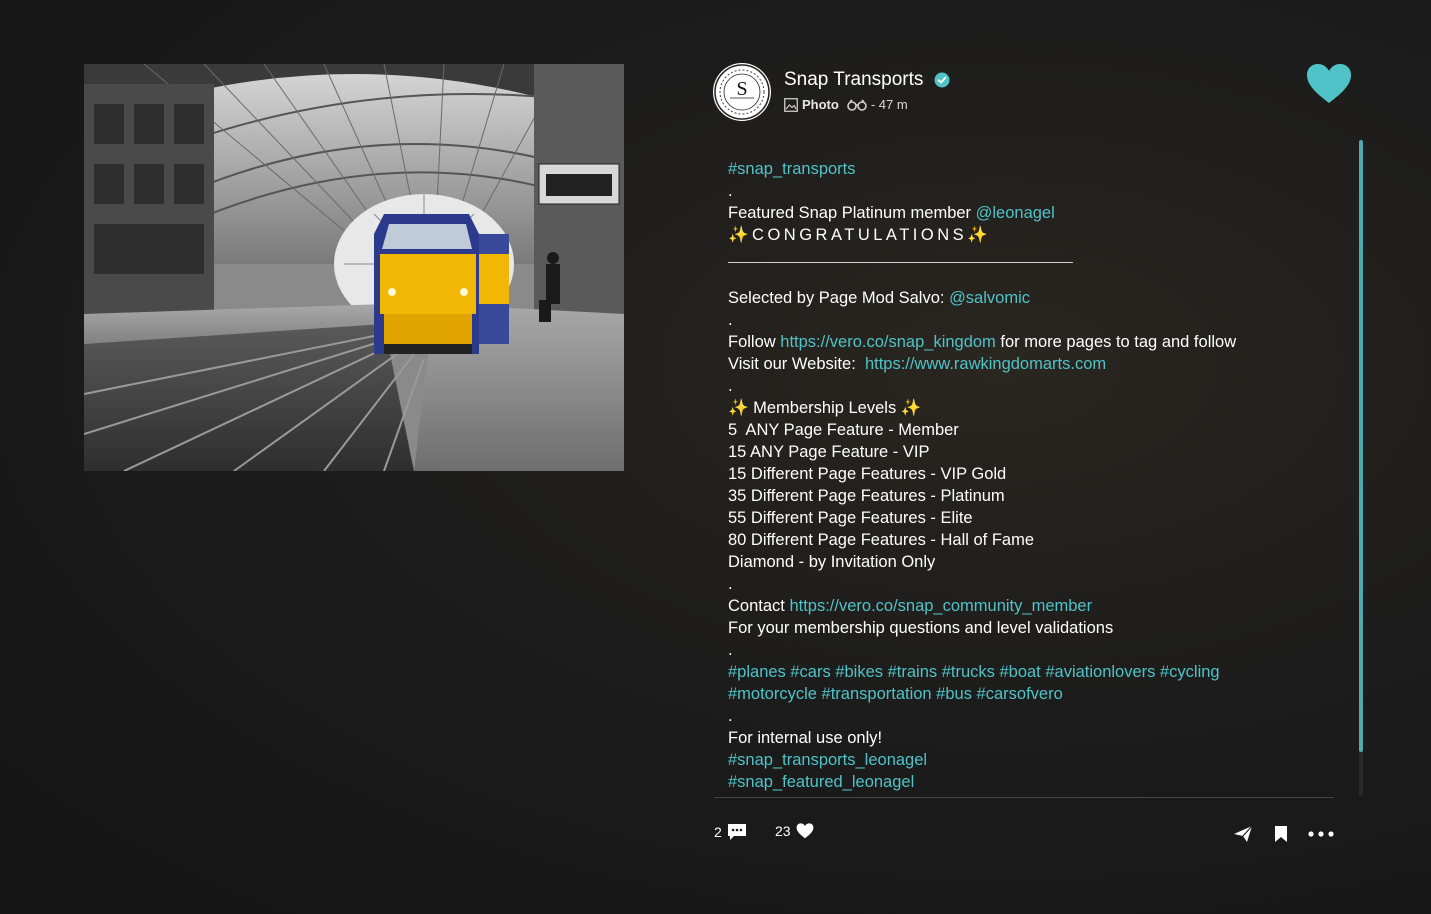  What do you see at coordinates (791, 104) in the screenshot?
I see `image-icon` at bounding box center [791, 104].